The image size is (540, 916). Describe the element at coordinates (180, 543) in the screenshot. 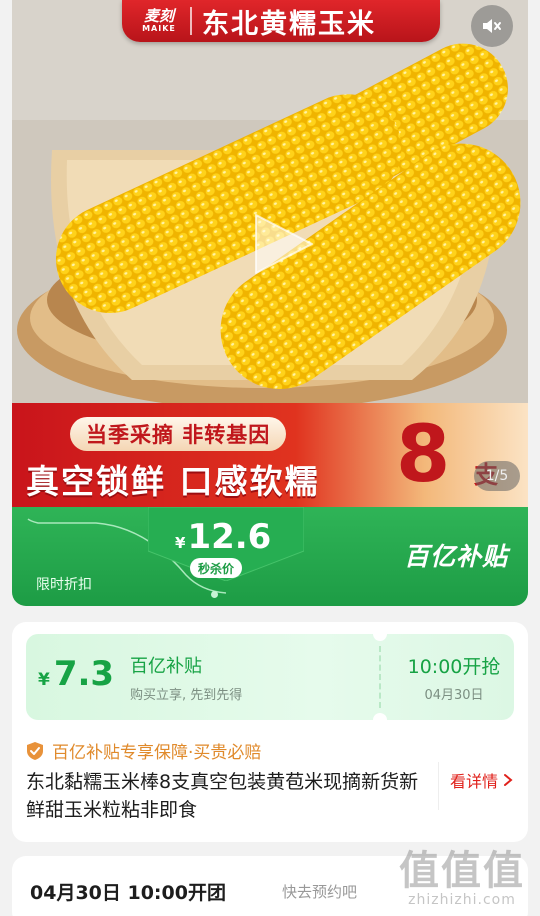

I see `flash-price-currency: ¥` at that location.